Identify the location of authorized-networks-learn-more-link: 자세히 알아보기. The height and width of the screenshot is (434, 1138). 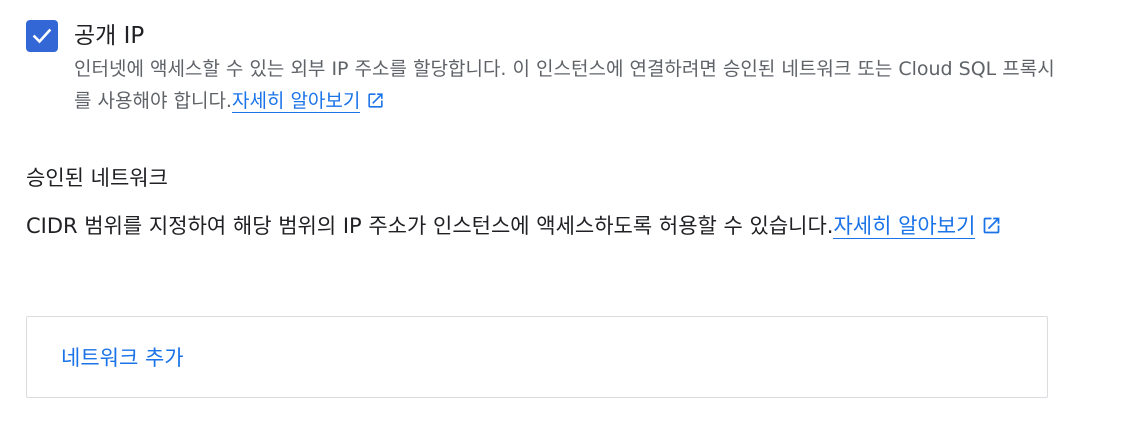
(904, 226).